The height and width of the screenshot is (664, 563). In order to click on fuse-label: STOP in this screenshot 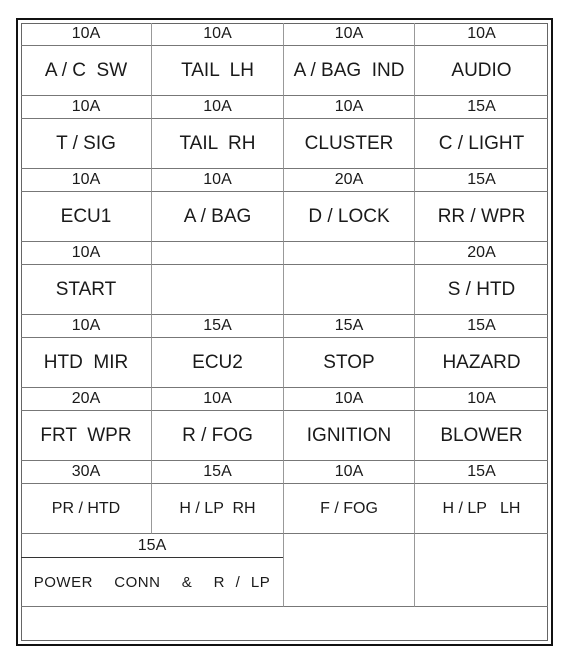, I will do `click(349, 363)`.